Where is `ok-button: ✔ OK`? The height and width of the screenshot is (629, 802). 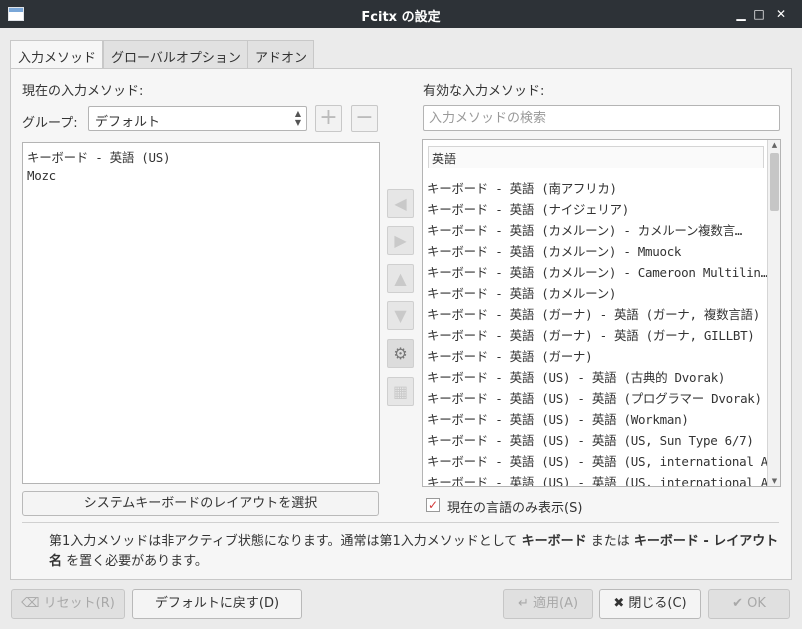
ok-button: ✔ OK is located at coordinates (749, 604).